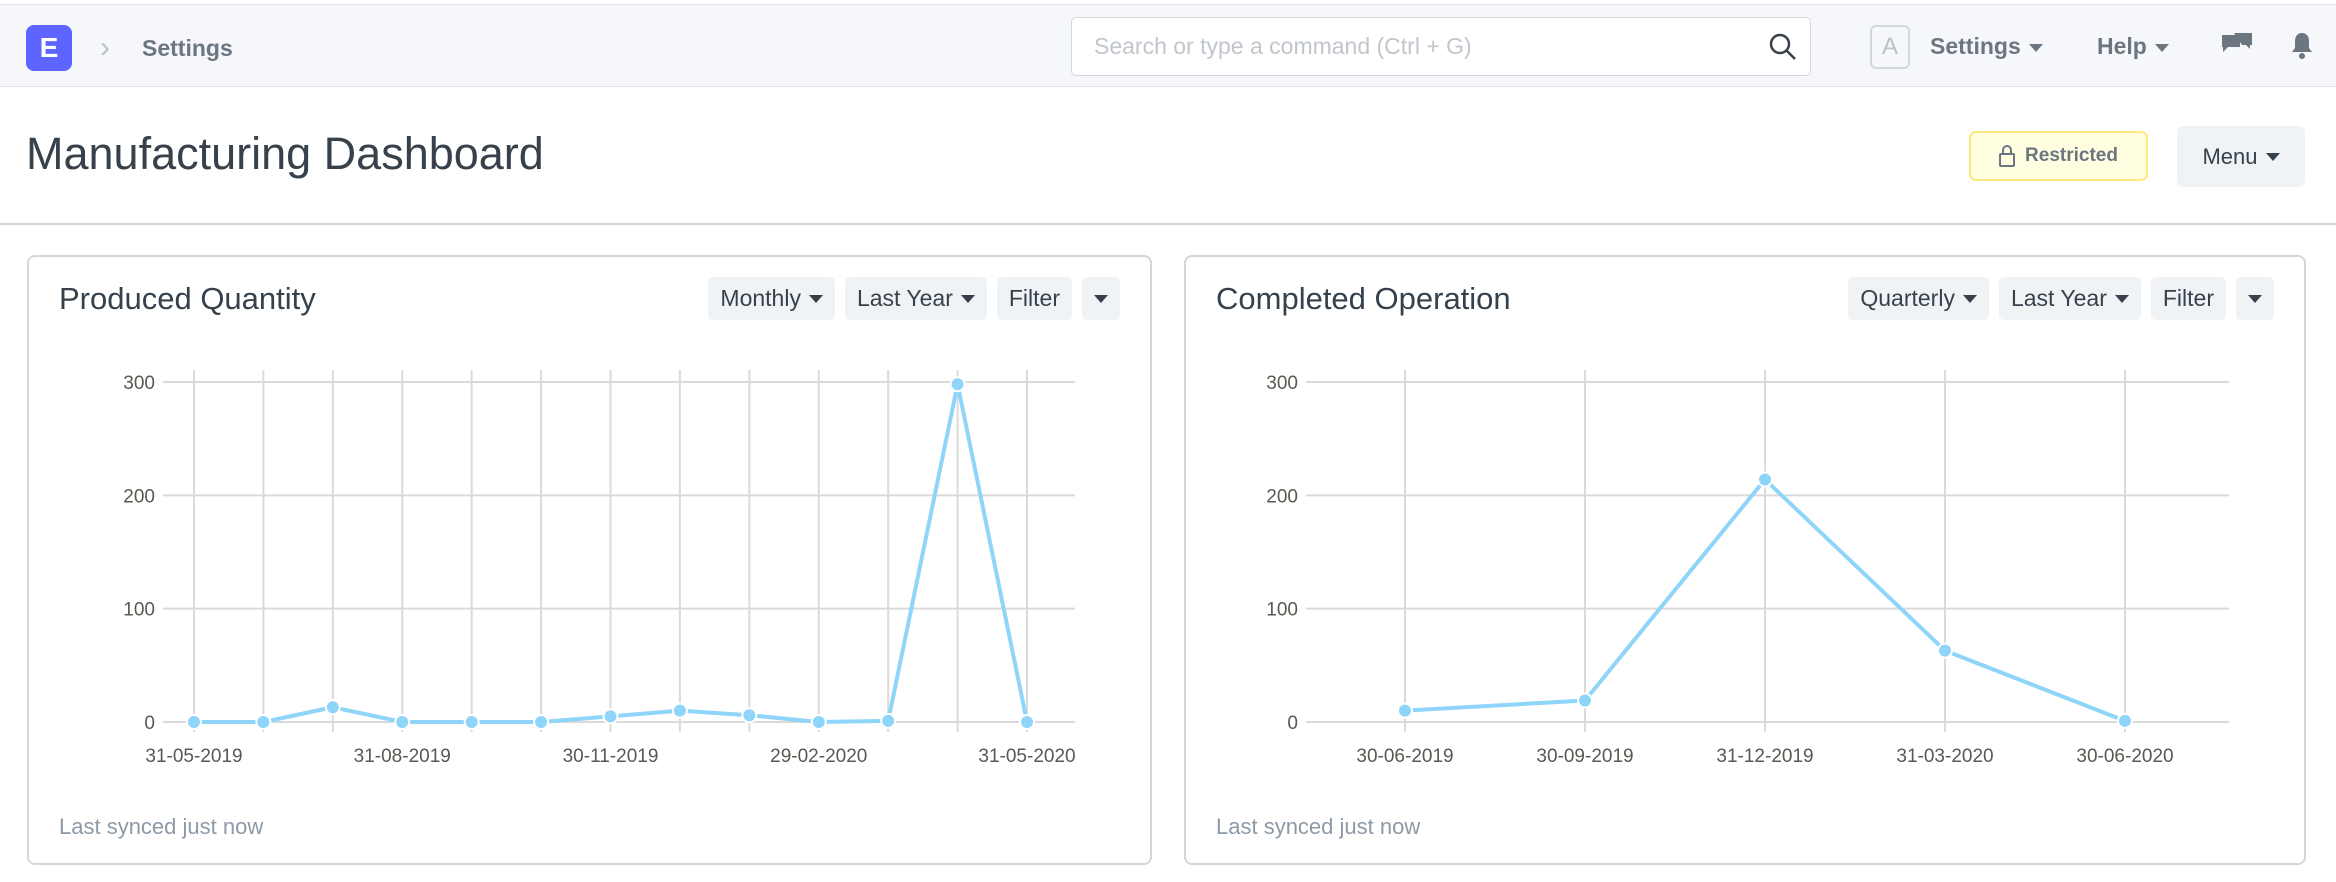 The width and height of the screenshot is (2336, 882). What do you see at coordinates (2122, 46) in the screenshot?
I see `help-label: Help` at bounding box center [2122, 46].